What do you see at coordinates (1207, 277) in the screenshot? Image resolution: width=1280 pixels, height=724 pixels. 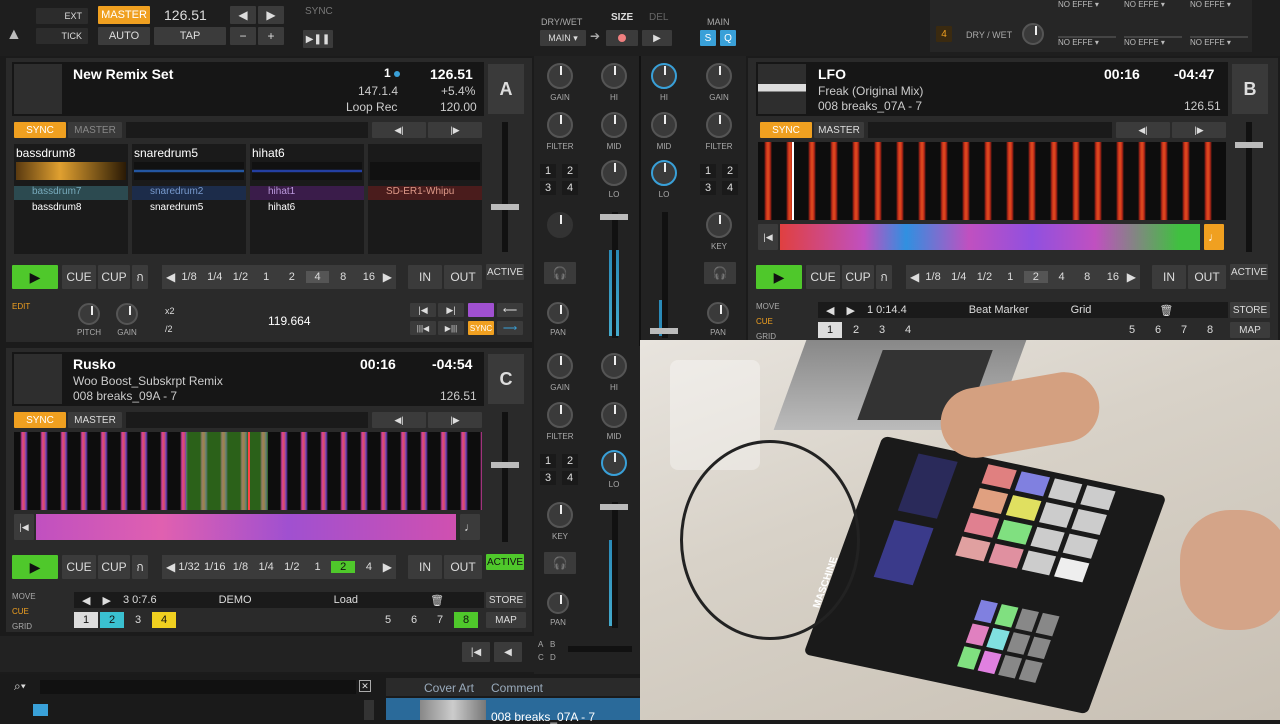 I see `deck-b-out-button: OUT` at bounding box center [1207, 277].